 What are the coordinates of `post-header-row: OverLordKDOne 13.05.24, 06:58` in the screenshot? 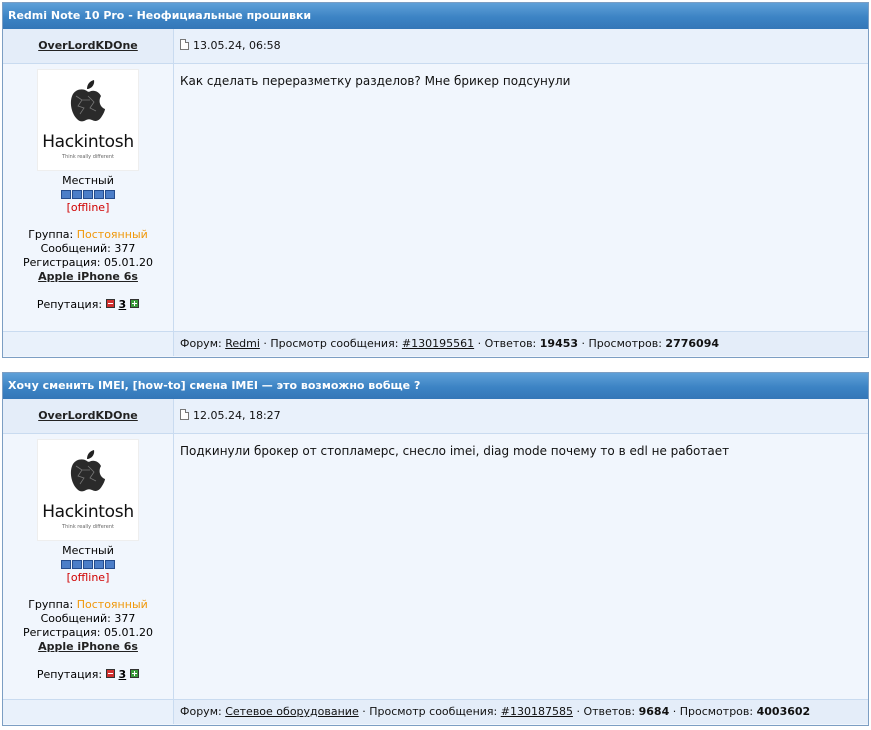 It's located at (435, 46).